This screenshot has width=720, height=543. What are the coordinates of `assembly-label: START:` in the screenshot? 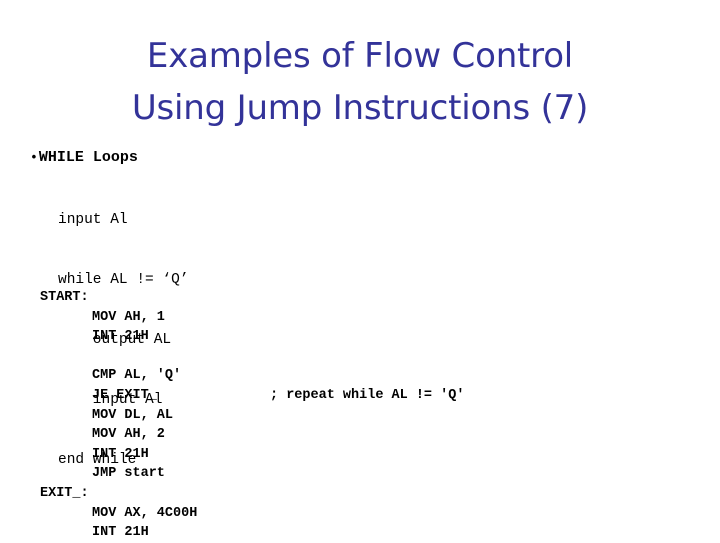 It's located at (64, 297).